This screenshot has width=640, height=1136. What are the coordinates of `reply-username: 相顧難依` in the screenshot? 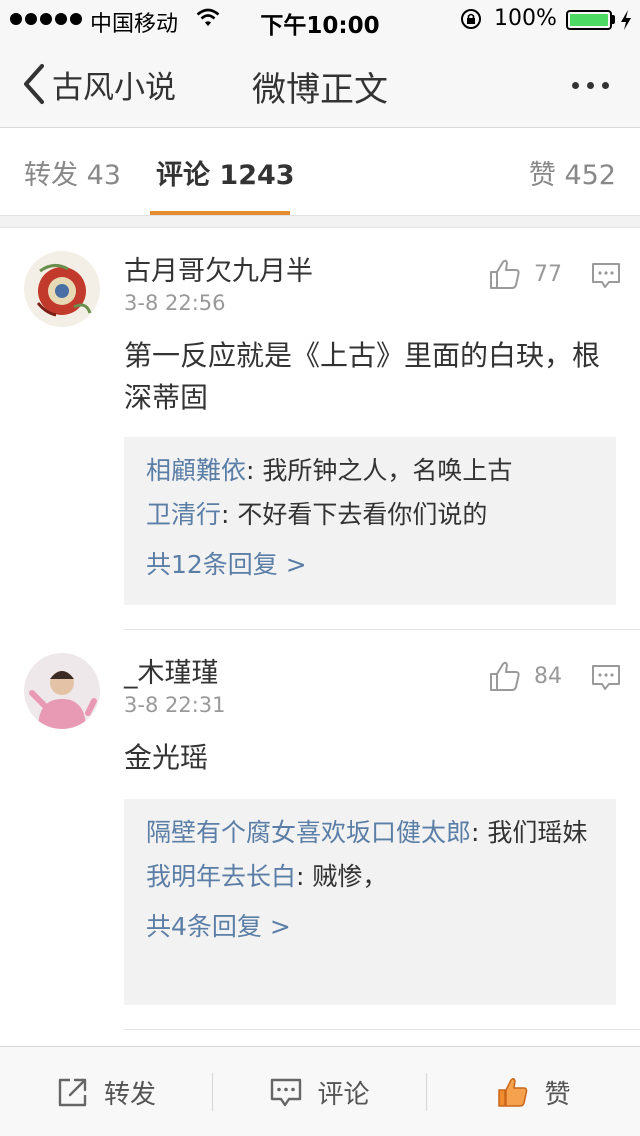 It's located at (196, 470).